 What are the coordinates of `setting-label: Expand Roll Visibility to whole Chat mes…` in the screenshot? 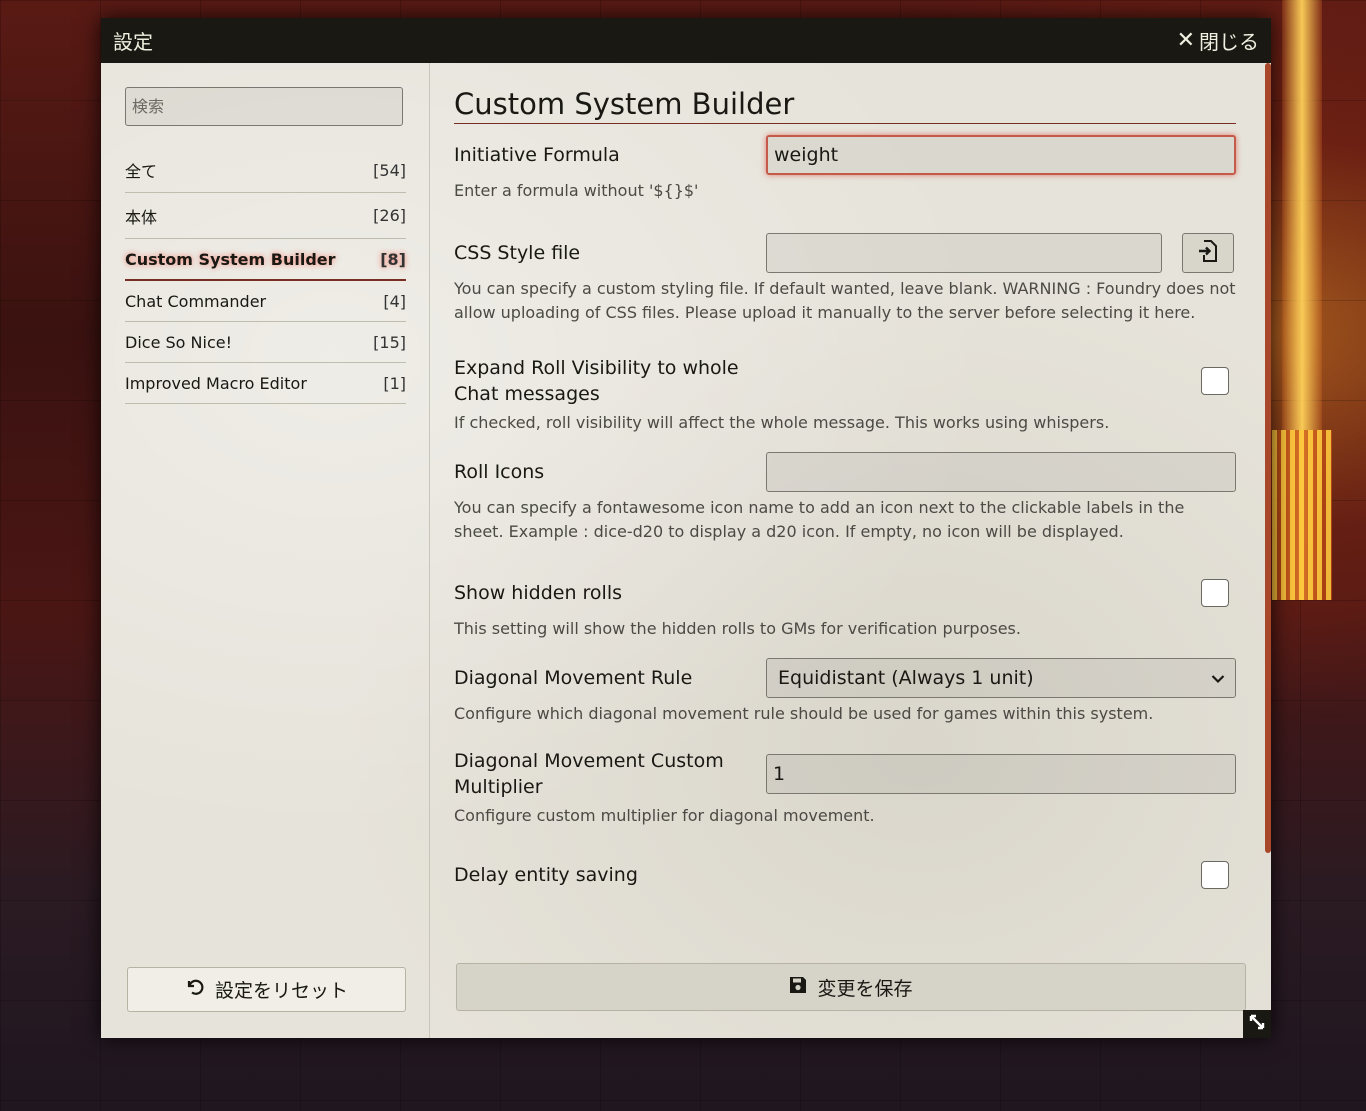 It's located at (596, 381).